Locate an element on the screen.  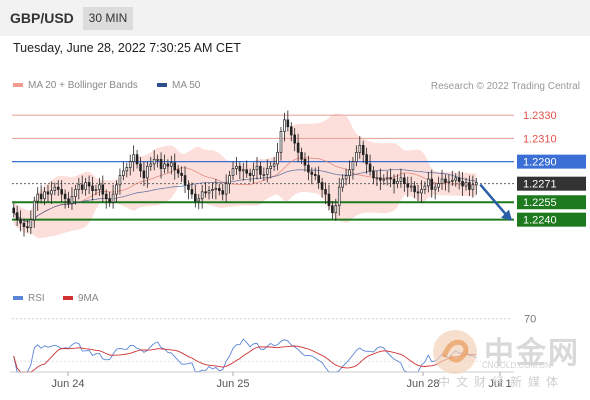
x-tick-label: Jun 25 is located at coordinates (232, 384).